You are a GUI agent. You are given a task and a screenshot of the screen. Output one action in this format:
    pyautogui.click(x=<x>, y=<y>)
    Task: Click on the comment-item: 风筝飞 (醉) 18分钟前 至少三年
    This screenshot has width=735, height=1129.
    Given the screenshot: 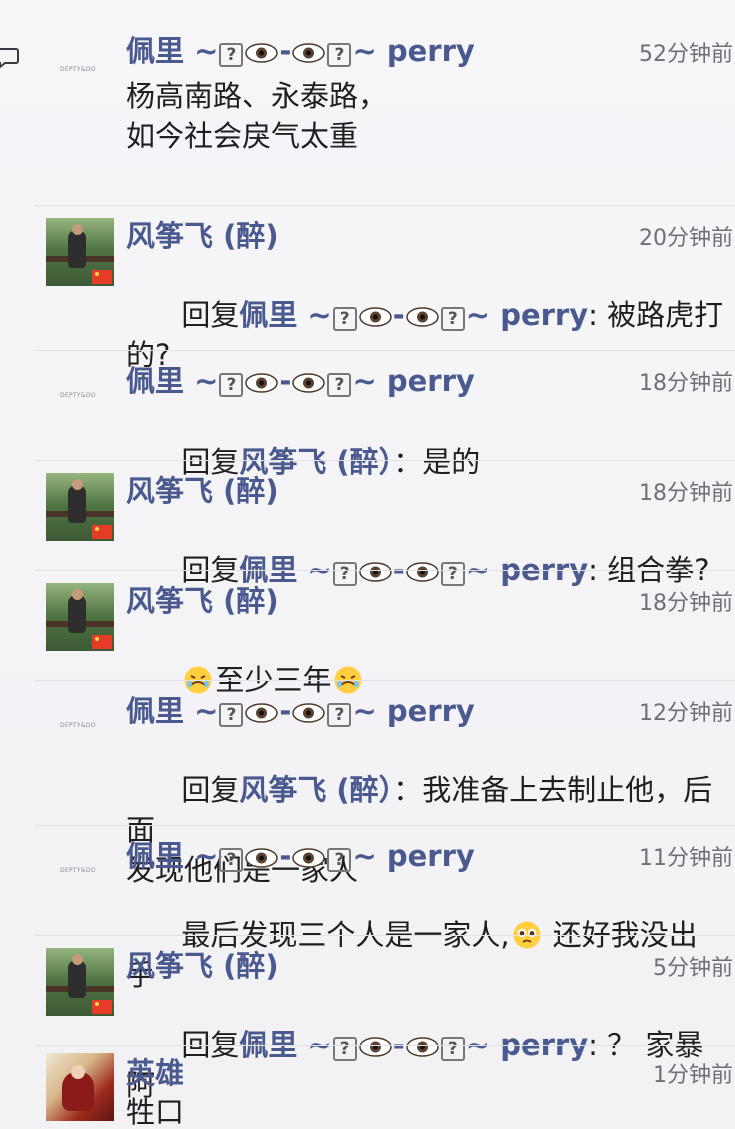 What is the action you would take?
    pyautogui.click(x=367, y=633)
    